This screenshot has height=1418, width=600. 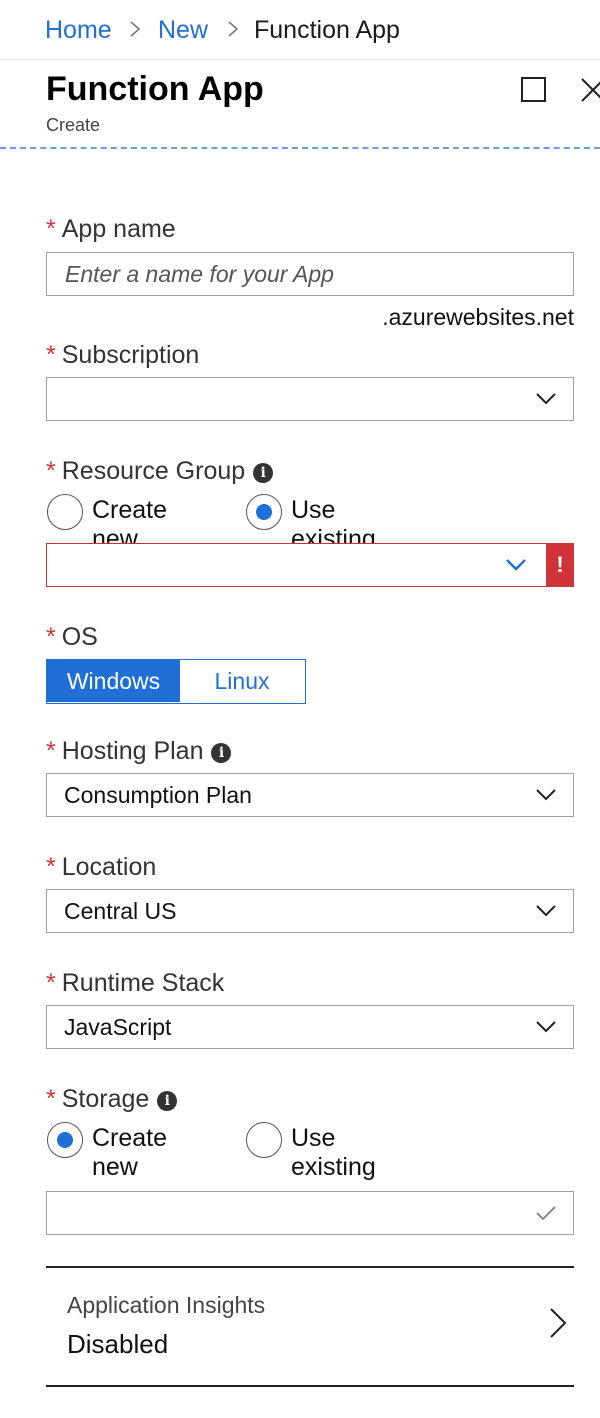 I want to click on application-insights-value: Disabled, so click(x=118, y=1344).